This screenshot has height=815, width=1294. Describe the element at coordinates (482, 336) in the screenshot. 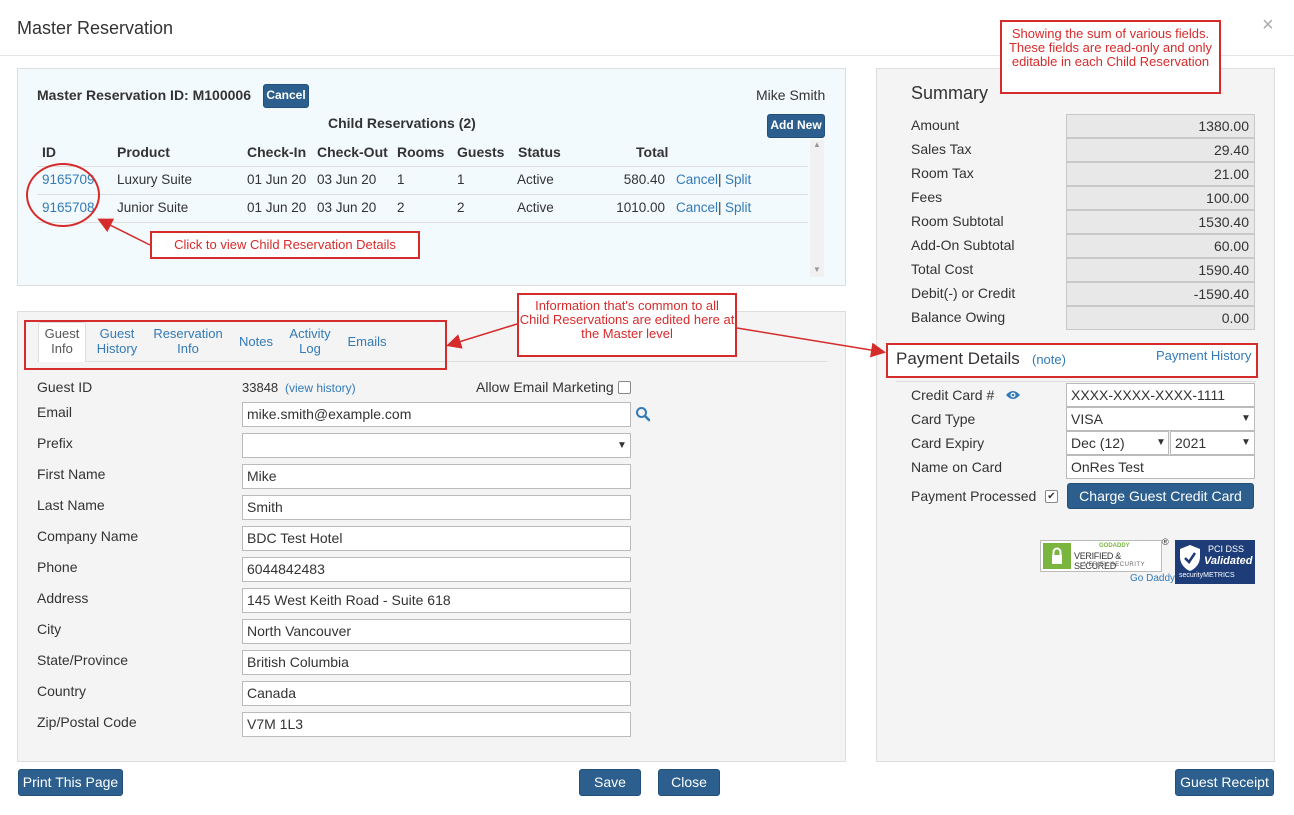

I see `arrow-to-tabs` at that location.